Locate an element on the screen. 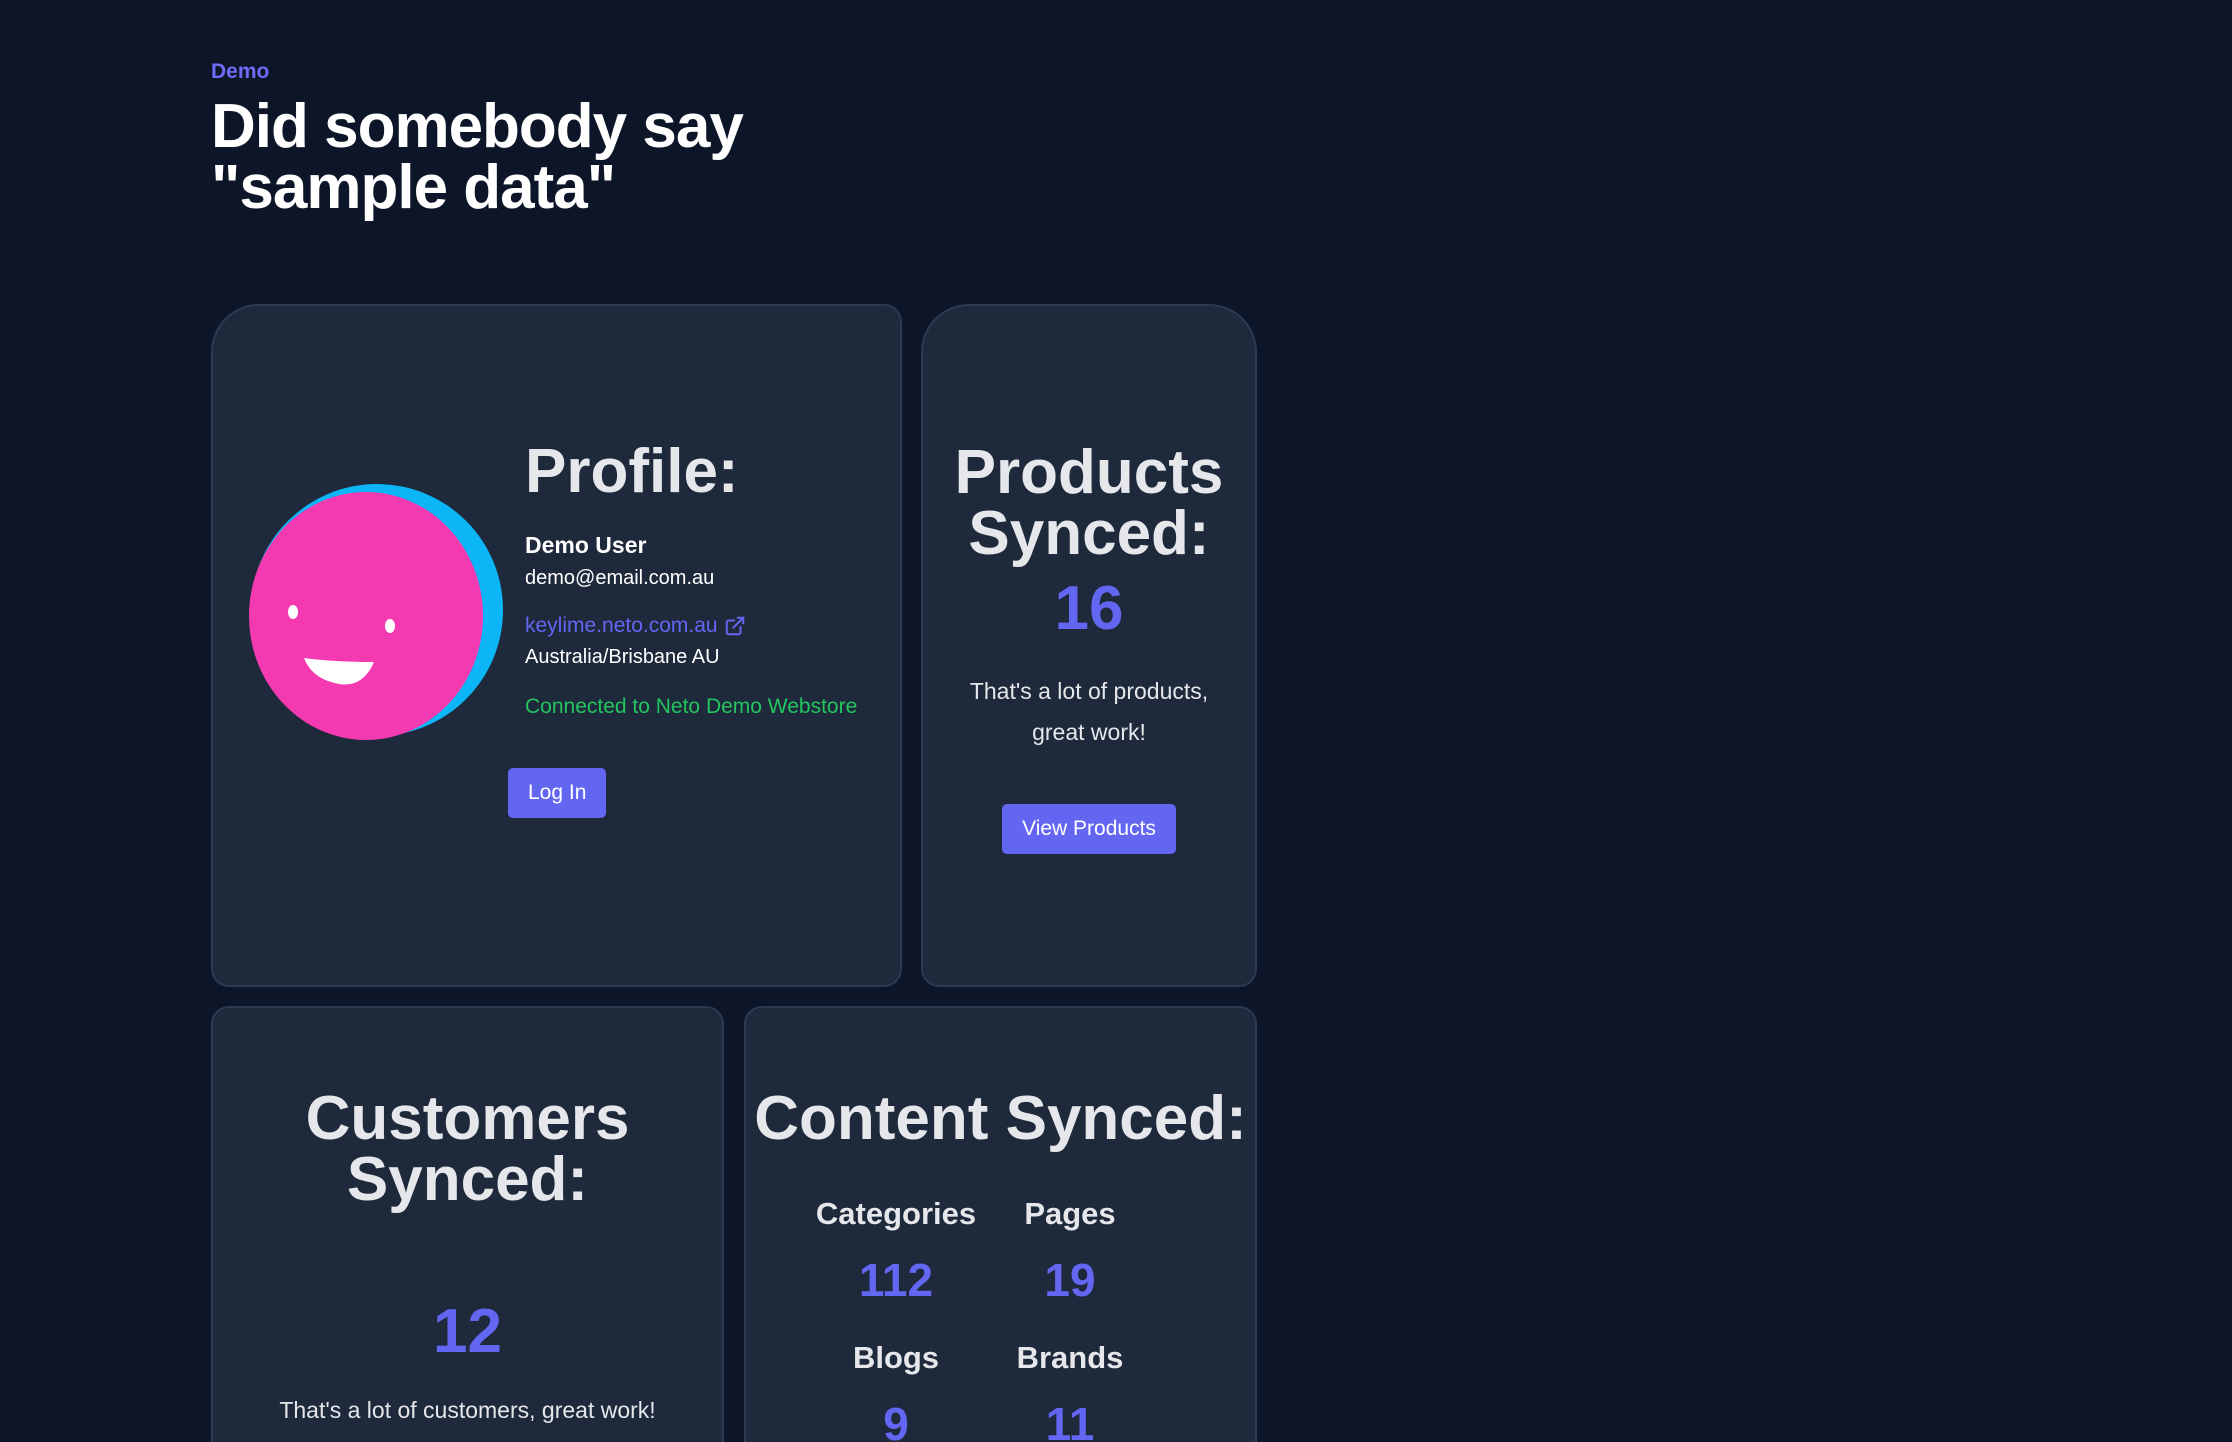 The image size is (2232, 1442). content-item-categories: Categories 112 is located at coordinates (896, 1260).